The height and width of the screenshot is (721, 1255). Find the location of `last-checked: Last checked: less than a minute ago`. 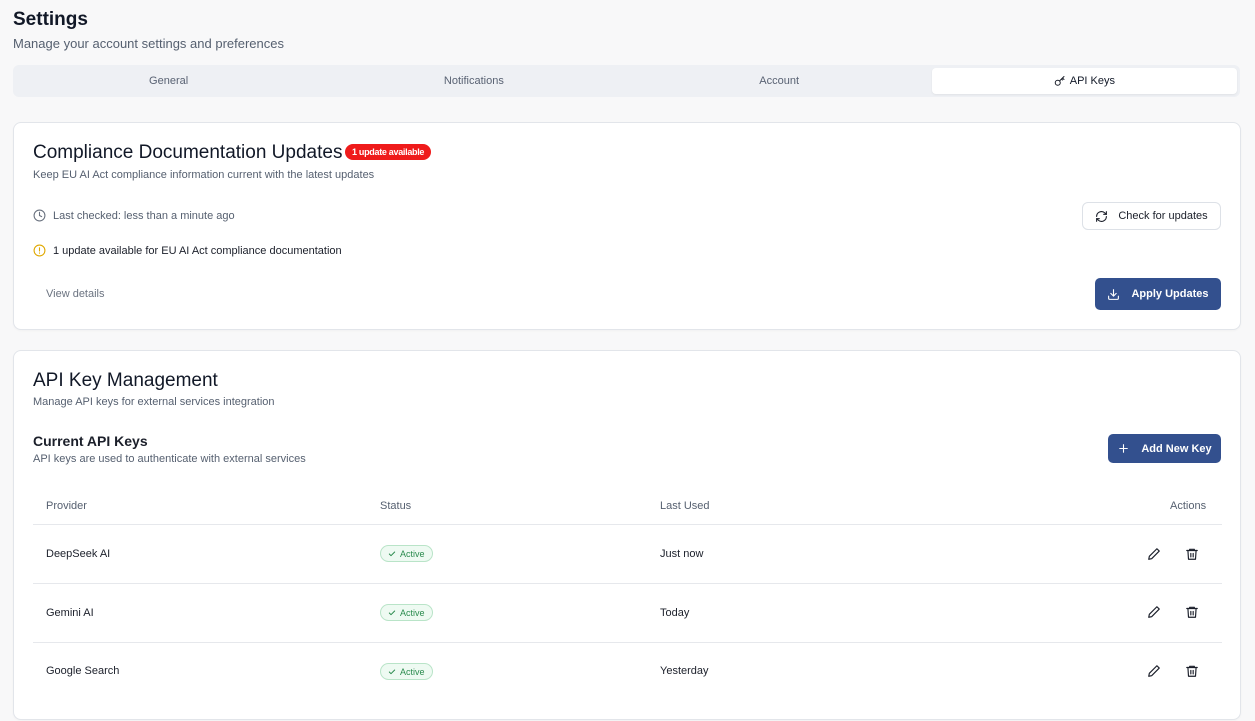

last-checked: Last checked: less than a minute ago is located at coordinates (134, 215).